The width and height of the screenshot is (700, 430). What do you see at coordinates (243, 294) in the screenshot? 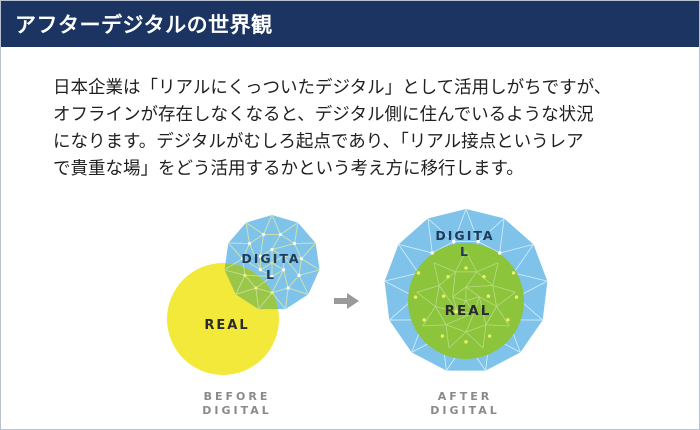
I see `before-diagram: DIGITA L REAL` at bounding box center [243, 294].